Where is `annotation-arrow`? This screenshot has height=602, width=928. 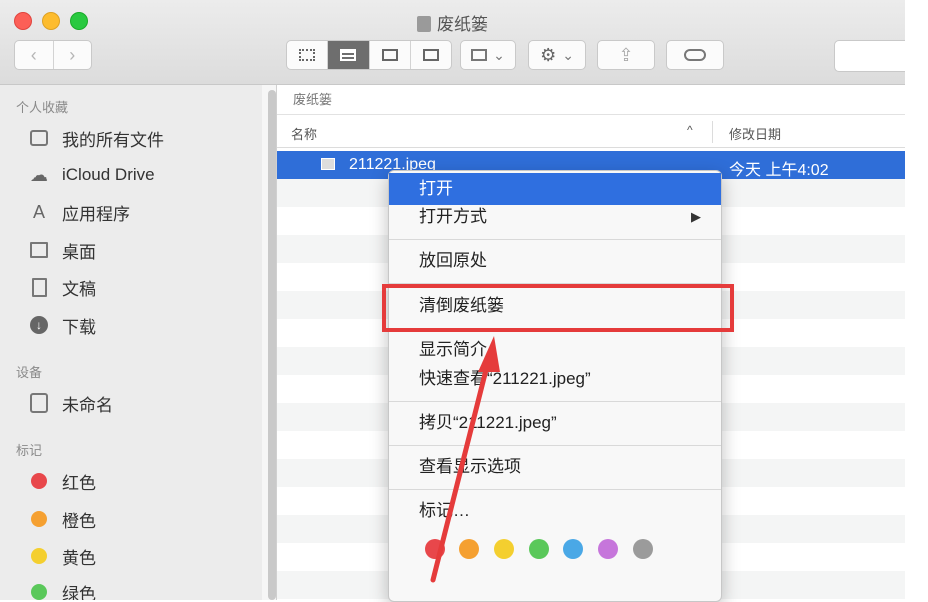 annotation-arrow is located at coordinates (465, 459).